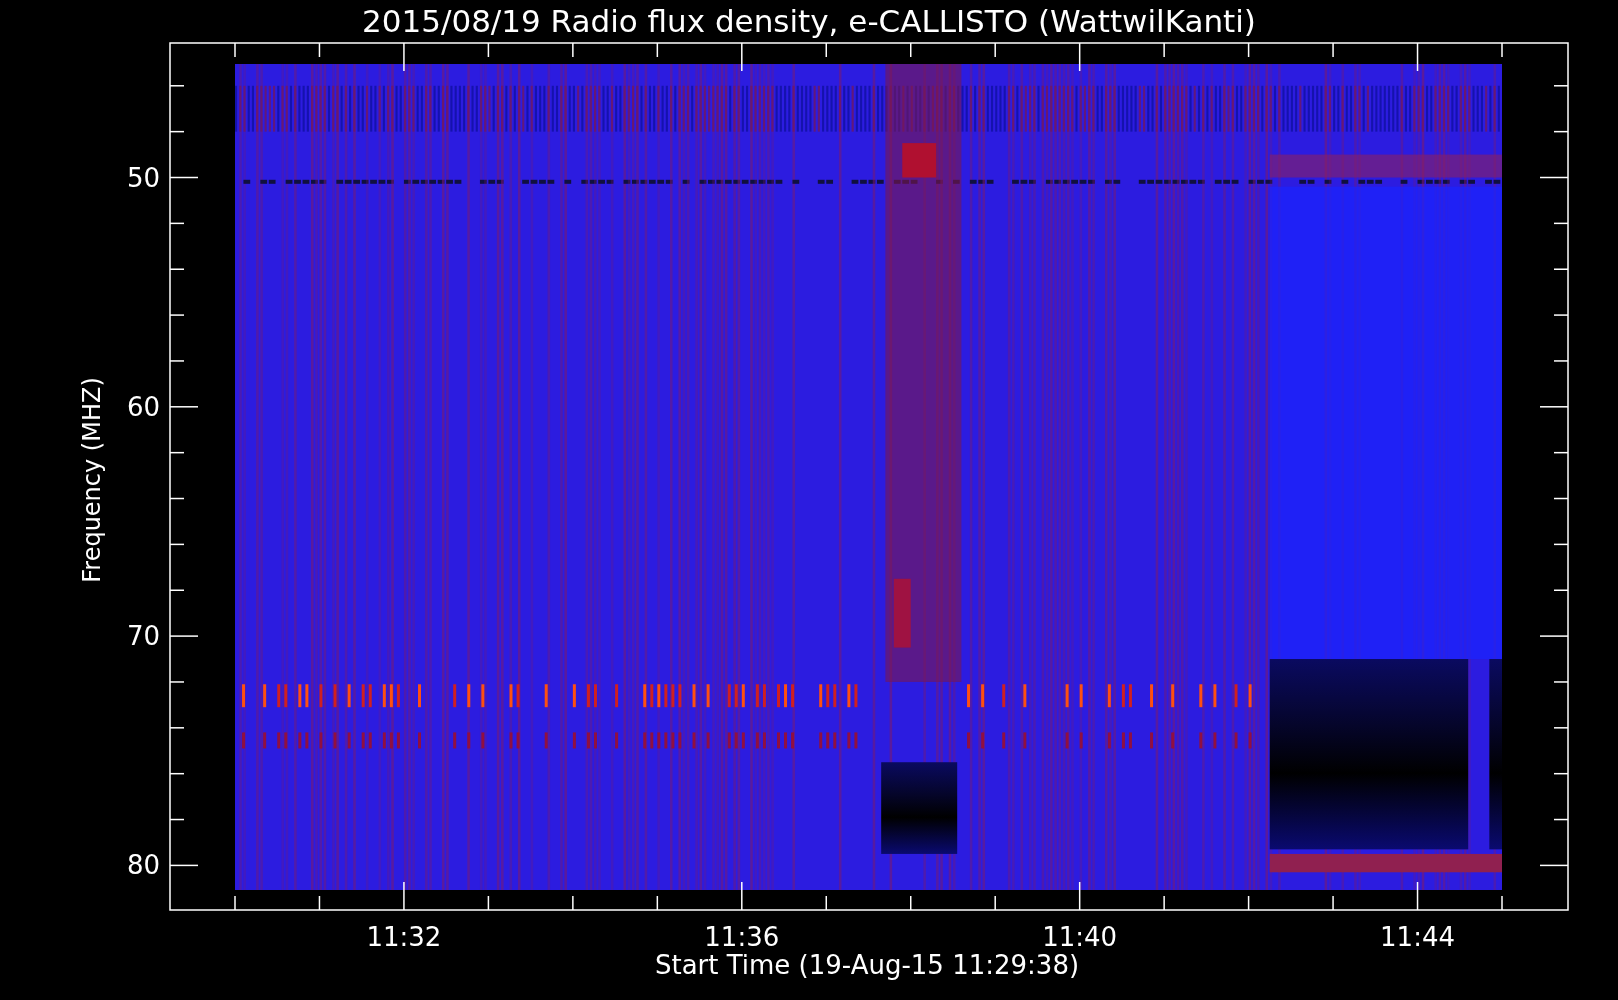 The image size is (1618, 1000). I want to click on tick-label: 70, so click(143, 636).